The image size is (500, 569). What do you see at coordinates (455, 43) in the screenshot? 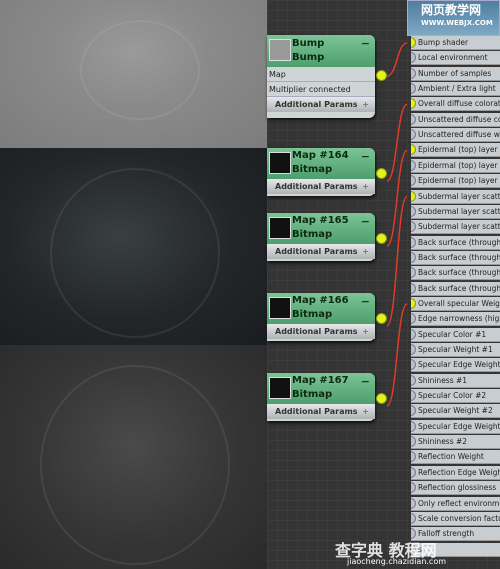
I see `shader-input: Bump shader` at bounding box center [455, 43].